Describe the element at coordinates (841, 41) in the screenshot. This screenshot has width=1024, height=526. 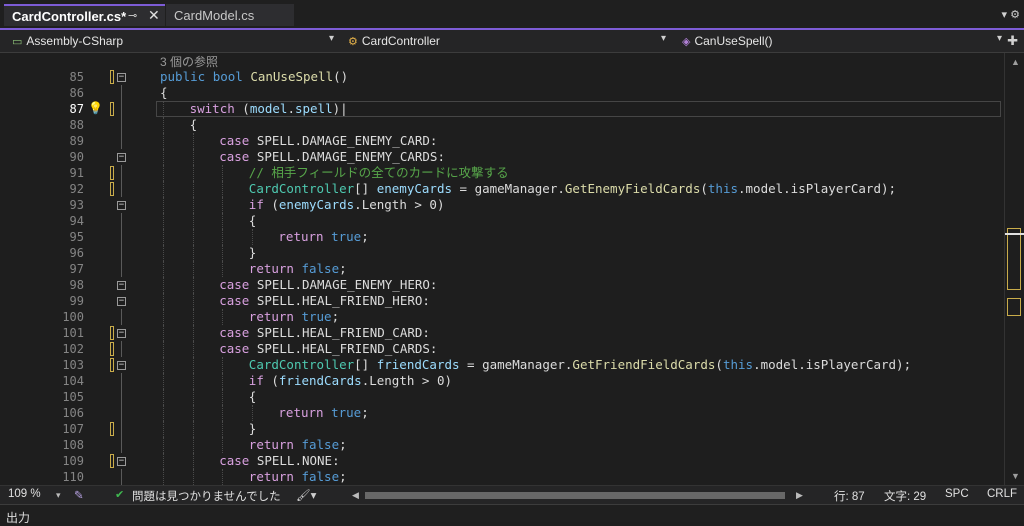
I see `member-dropdown: ◈ CanUseSpell() ▾` at that location.